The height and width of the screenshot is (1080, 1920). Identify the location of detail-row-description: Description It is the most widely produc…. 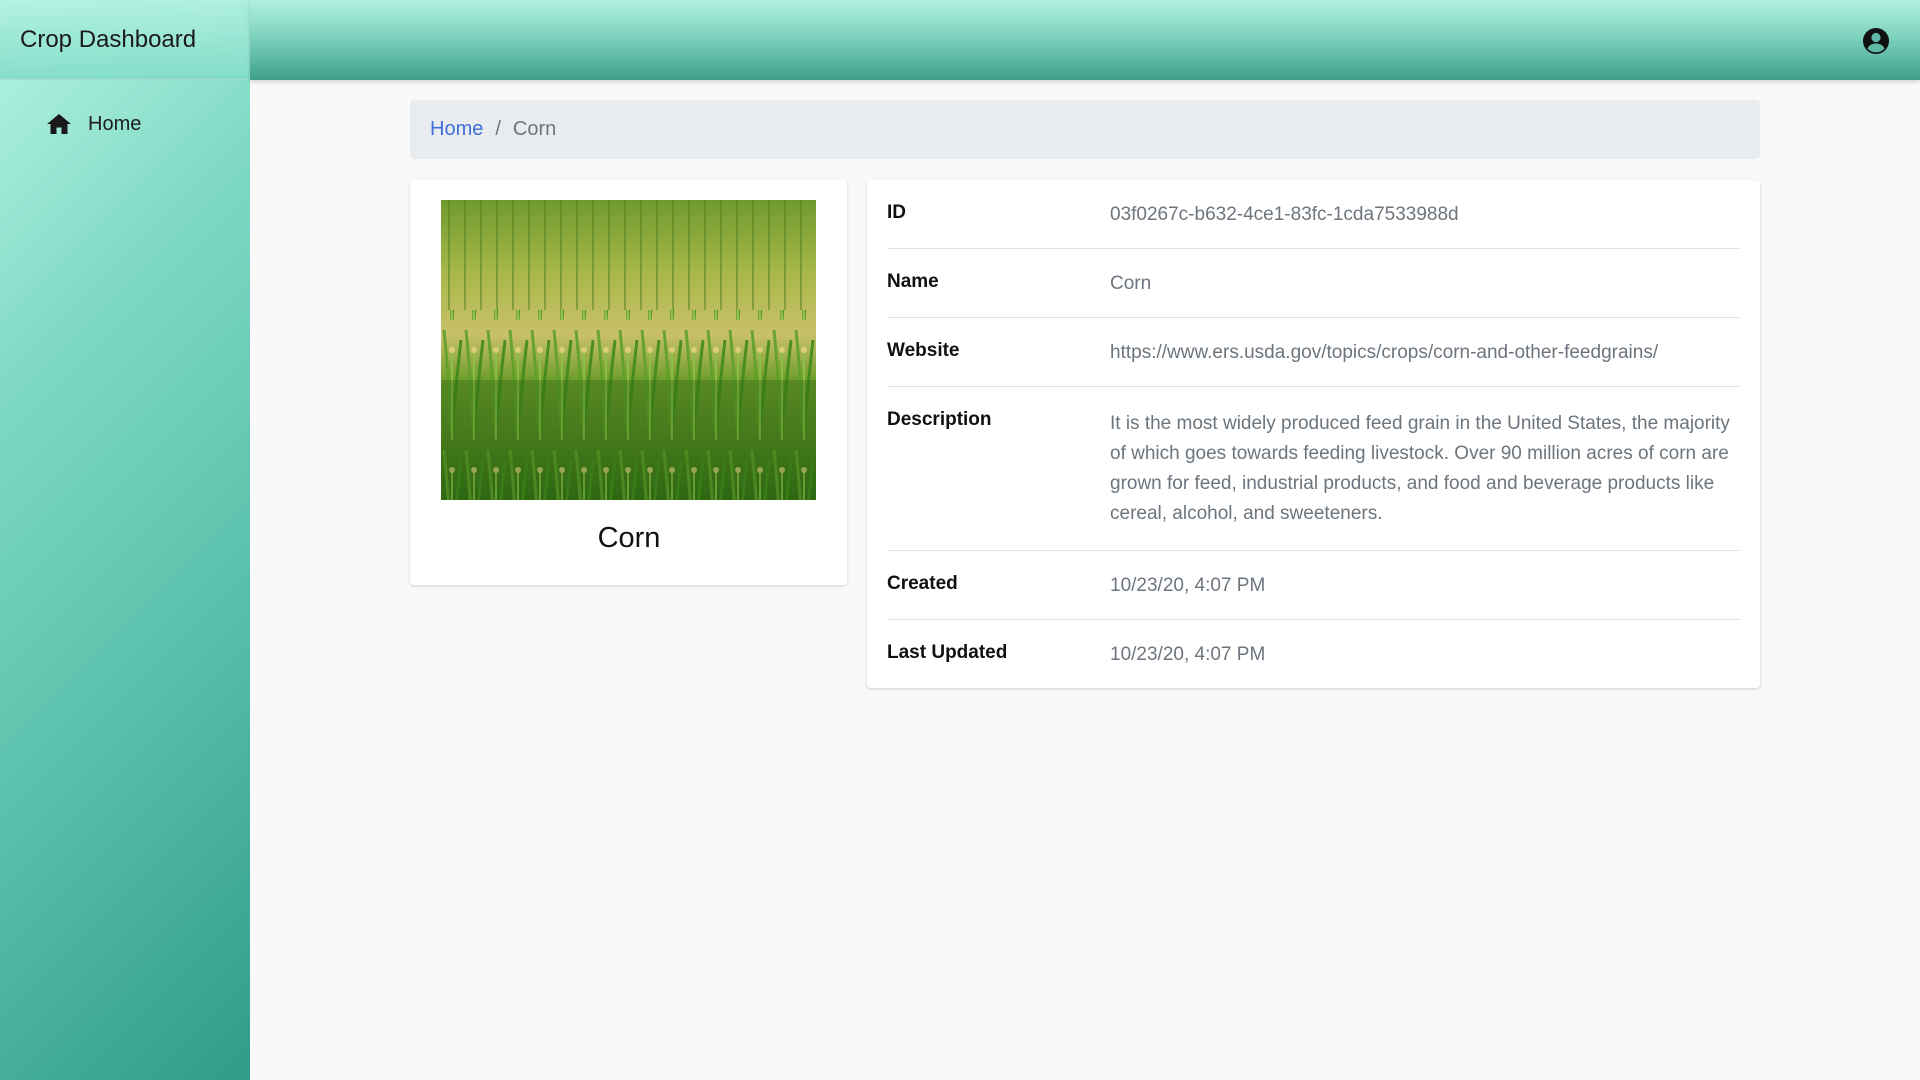
(1313, 469).